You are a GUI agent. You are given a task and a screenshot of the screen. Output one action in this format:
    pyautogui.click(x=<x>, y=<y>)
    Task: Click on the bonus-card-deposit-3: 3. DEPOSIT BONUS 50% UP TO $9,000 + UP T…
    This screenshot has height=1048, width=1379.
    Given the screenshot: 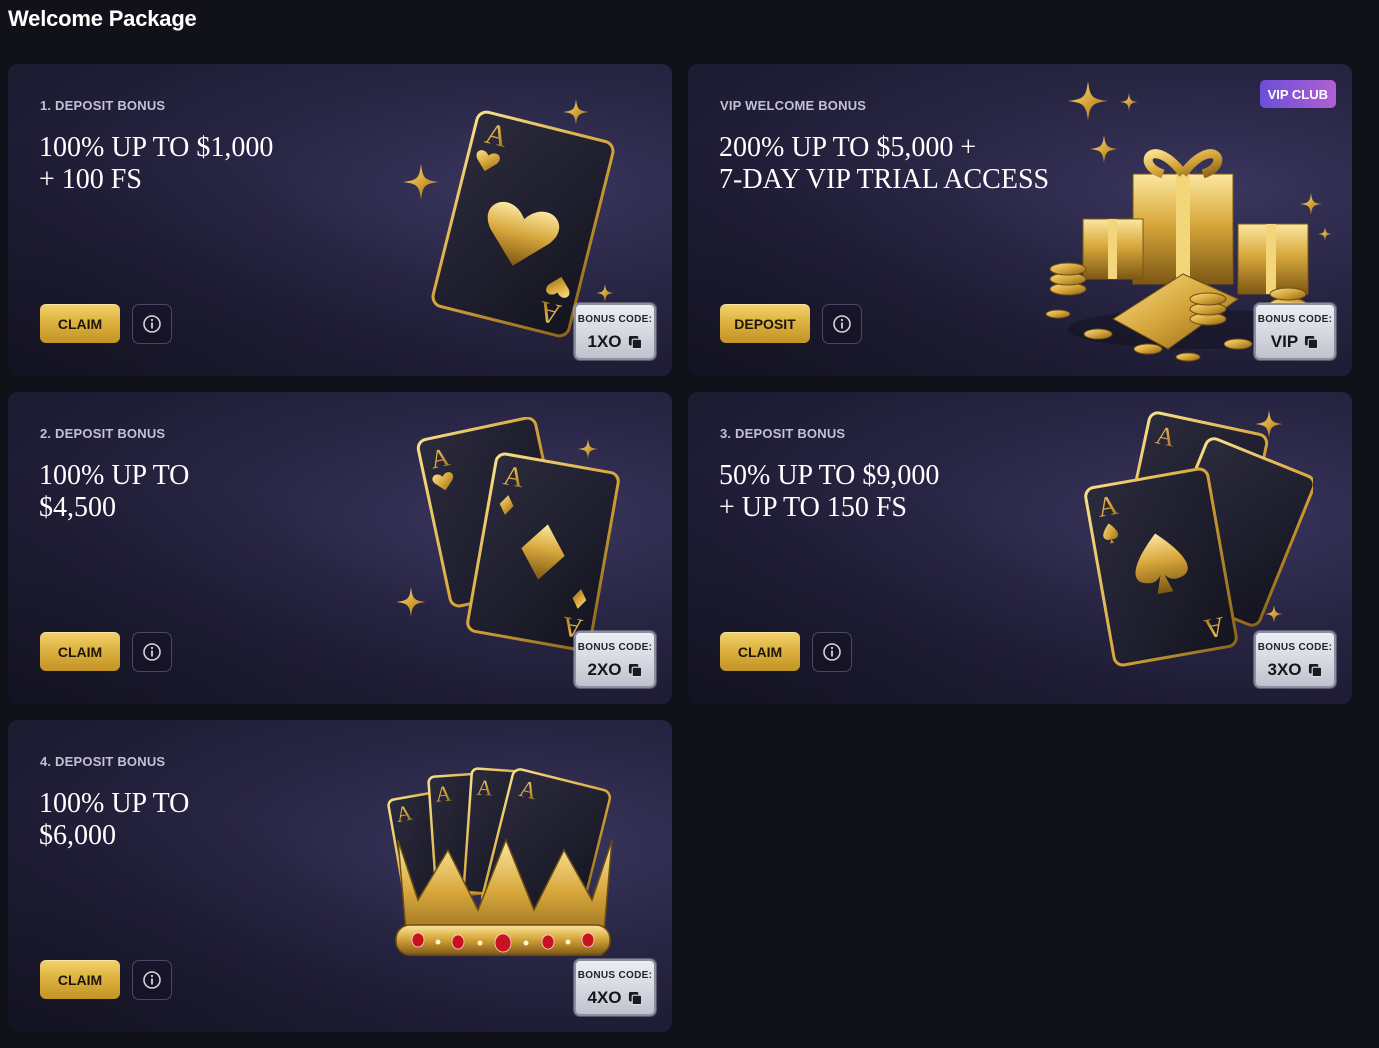 What is the action you would take?
    pyautogui.click(x=1020, y=548)
    